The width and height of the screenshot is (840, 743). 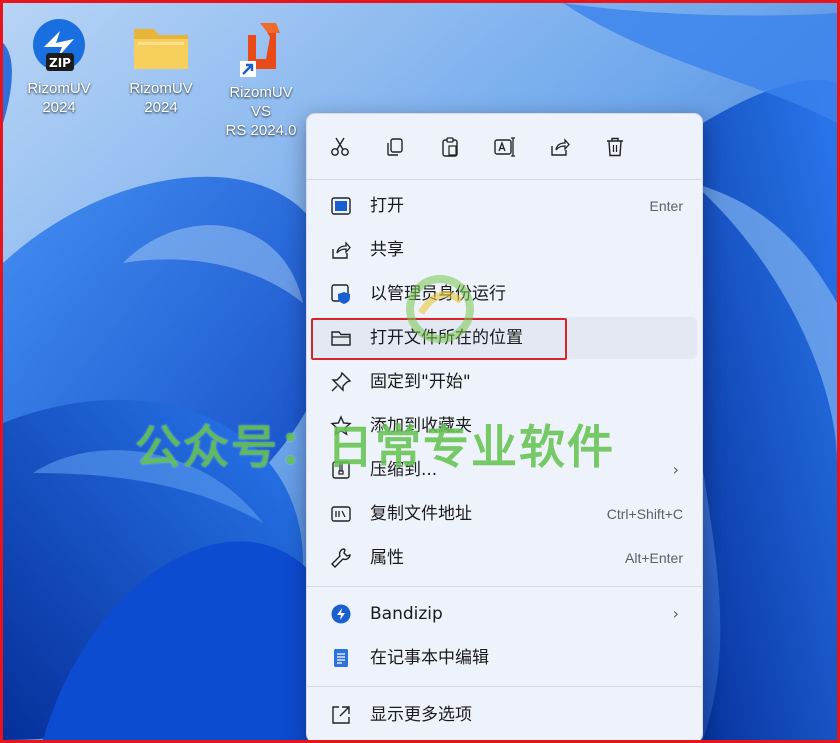 I want to click on menu-item-label: 打开, so click(x=387, y=206).